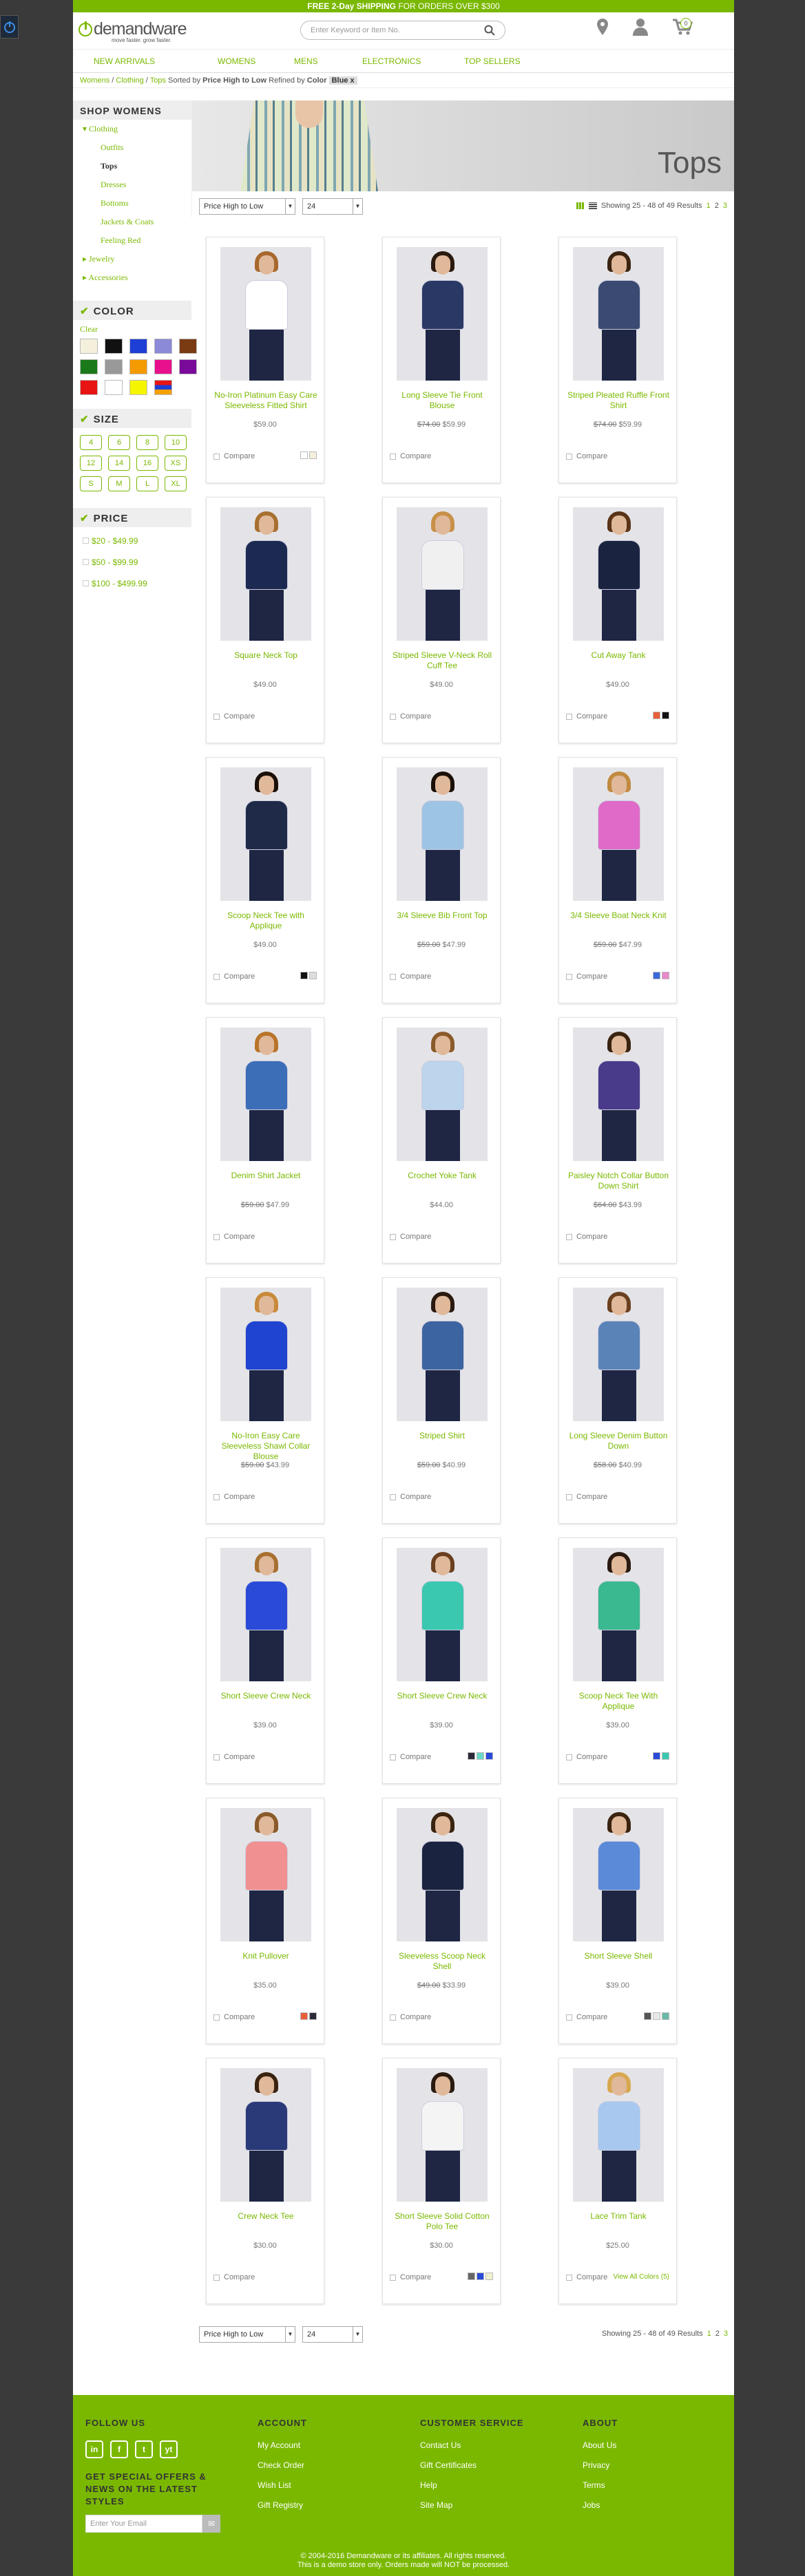  What do you see at coordinates (402, 30) in the screenshot?
I see `search-input: Enter Keyword or Item No.` at bounding box center [402, 30].